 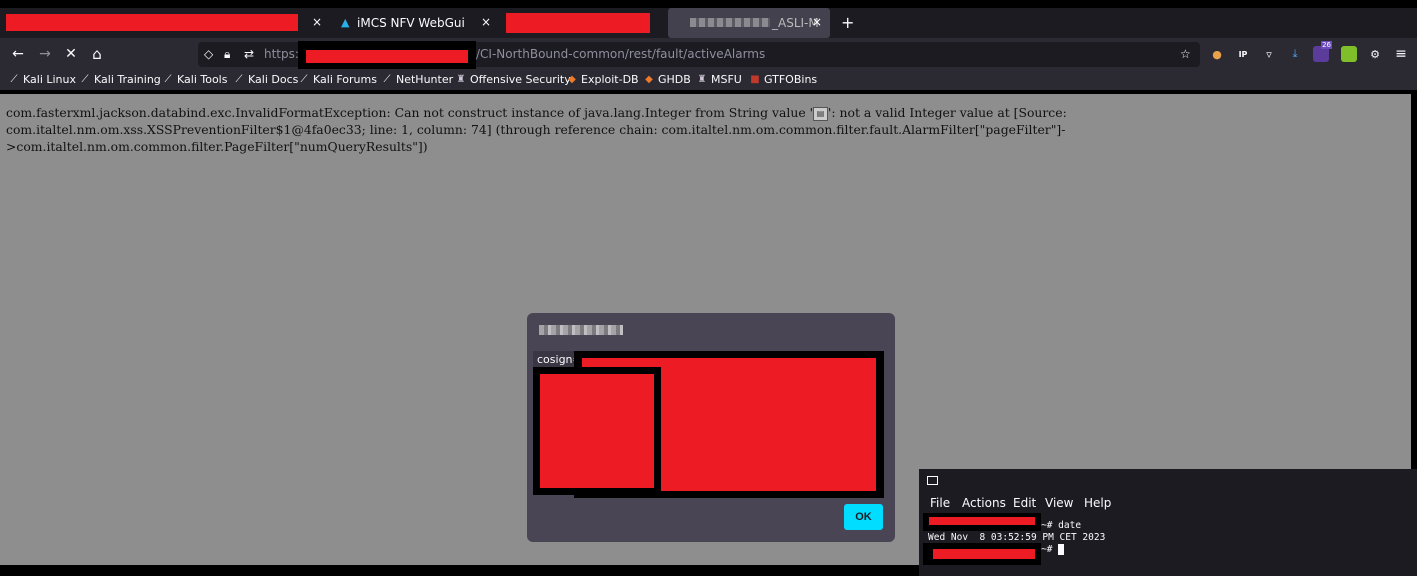 What do you see at coordinates (984, 503) in the screenshot?
I see `menu-actions: Actions` at bounding box center [984, 503].